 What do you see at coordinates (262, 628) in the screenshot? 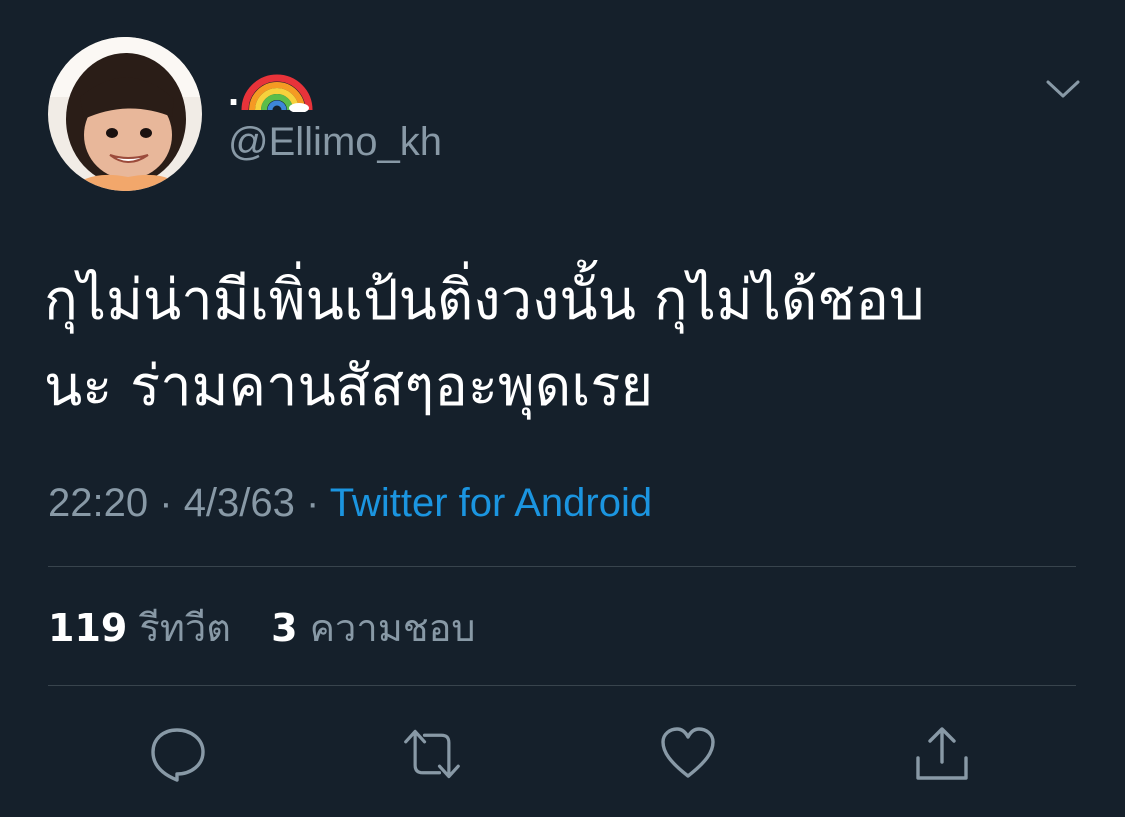
I see `tweet-stats: 119 รีทวีต 3 ความชอบ` at bounding box center [262, 628].